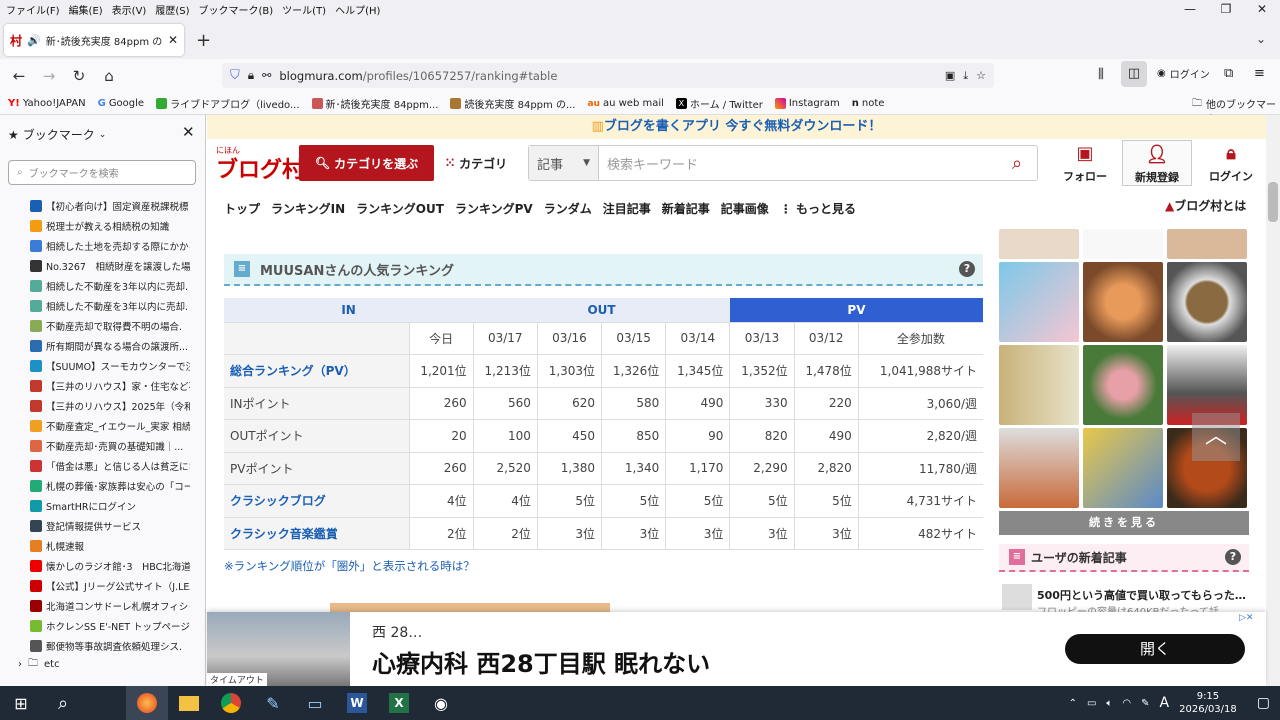  Describe the element at coordinates (49, 76) in the screenshot. I see `forward-icon: →` at that location.